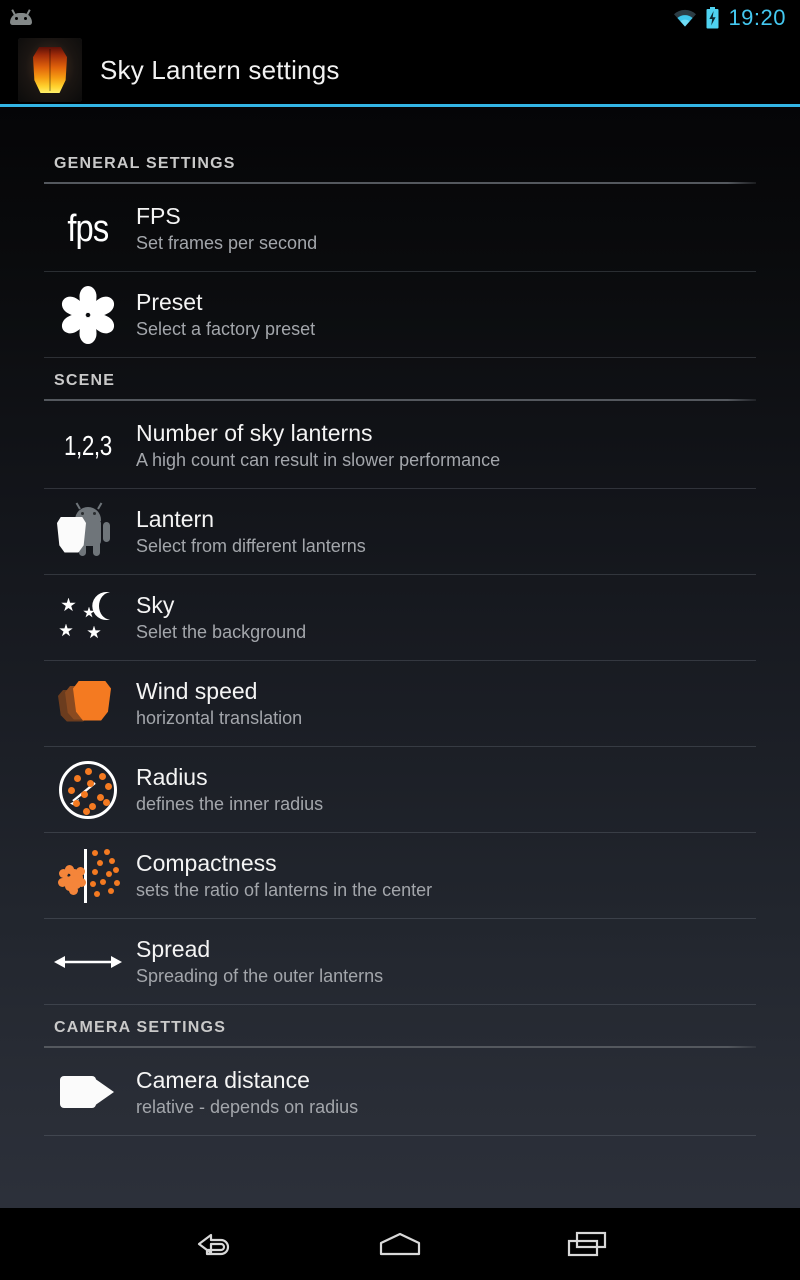  What do you see at coordinates (254, 432) in the screenshot?
I see `setting-title: Number of sky lanterns` at bounding box center [254, 432].